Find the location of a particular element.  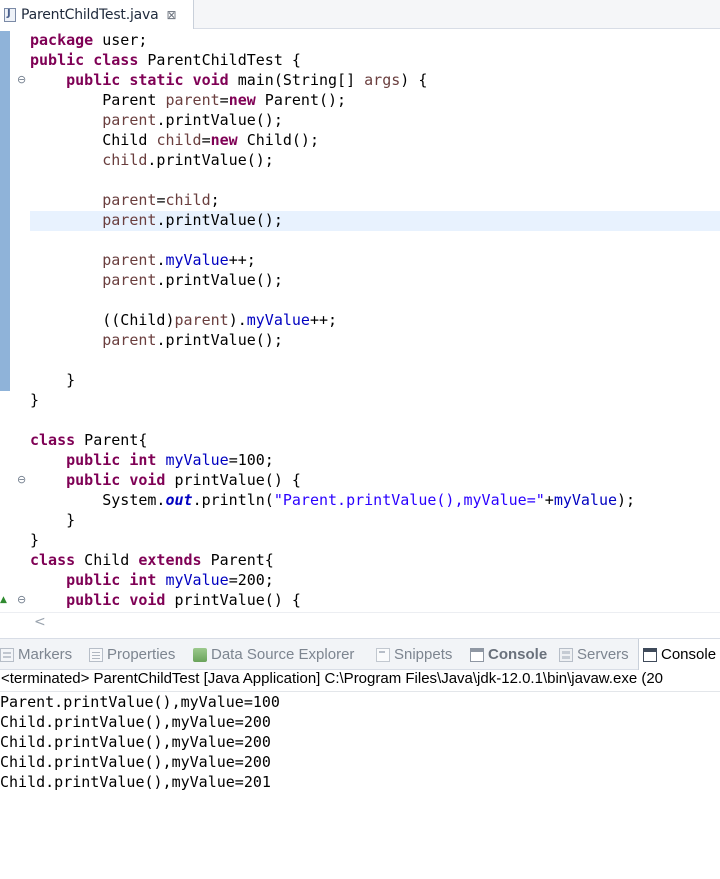

tab-console-active: Console is located at coordinates (679, 654).